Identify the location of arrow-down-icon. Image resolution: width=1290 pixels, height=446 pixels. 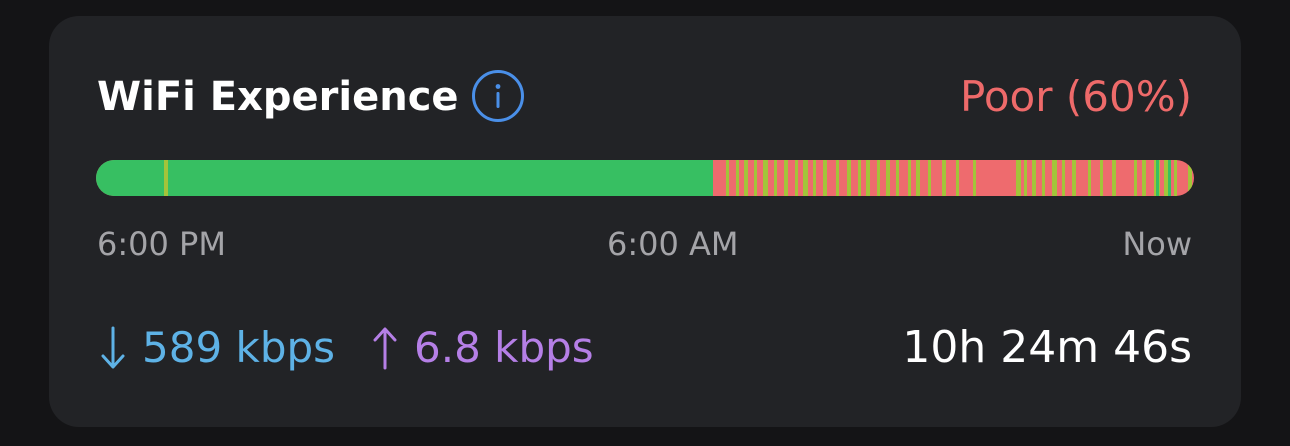
(113, 347).